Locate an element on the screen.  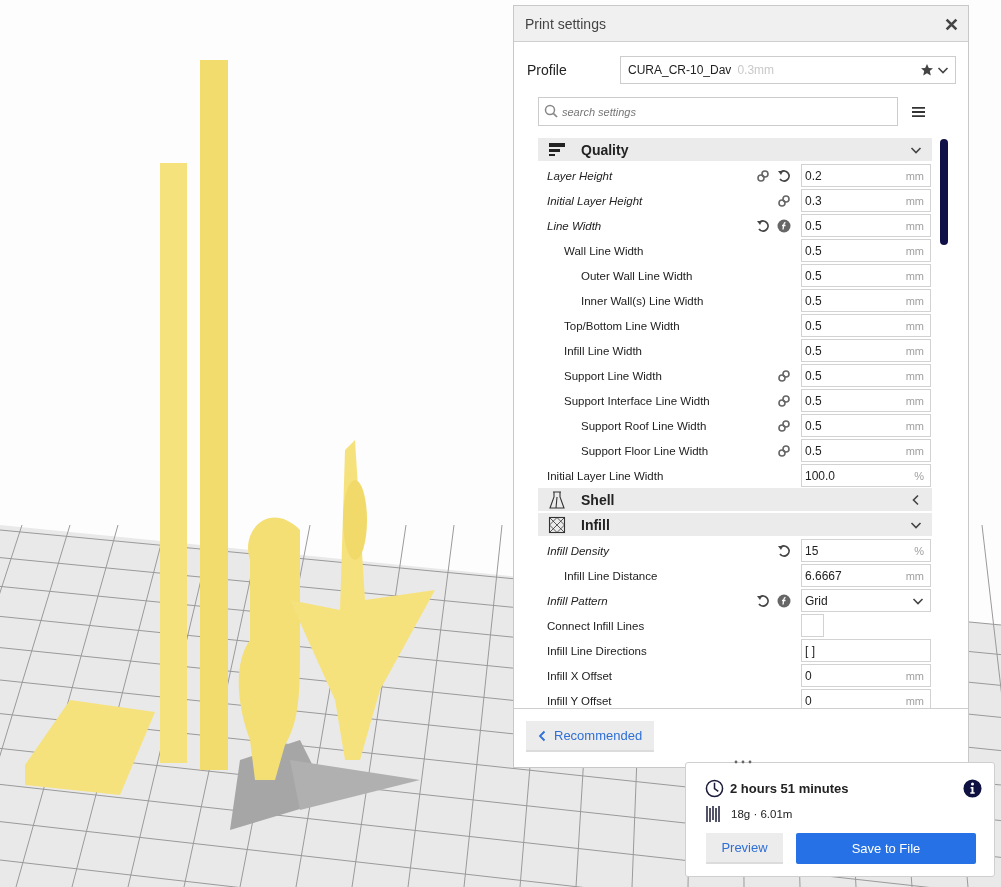
clock-icon is located at coordinates (714, 788).